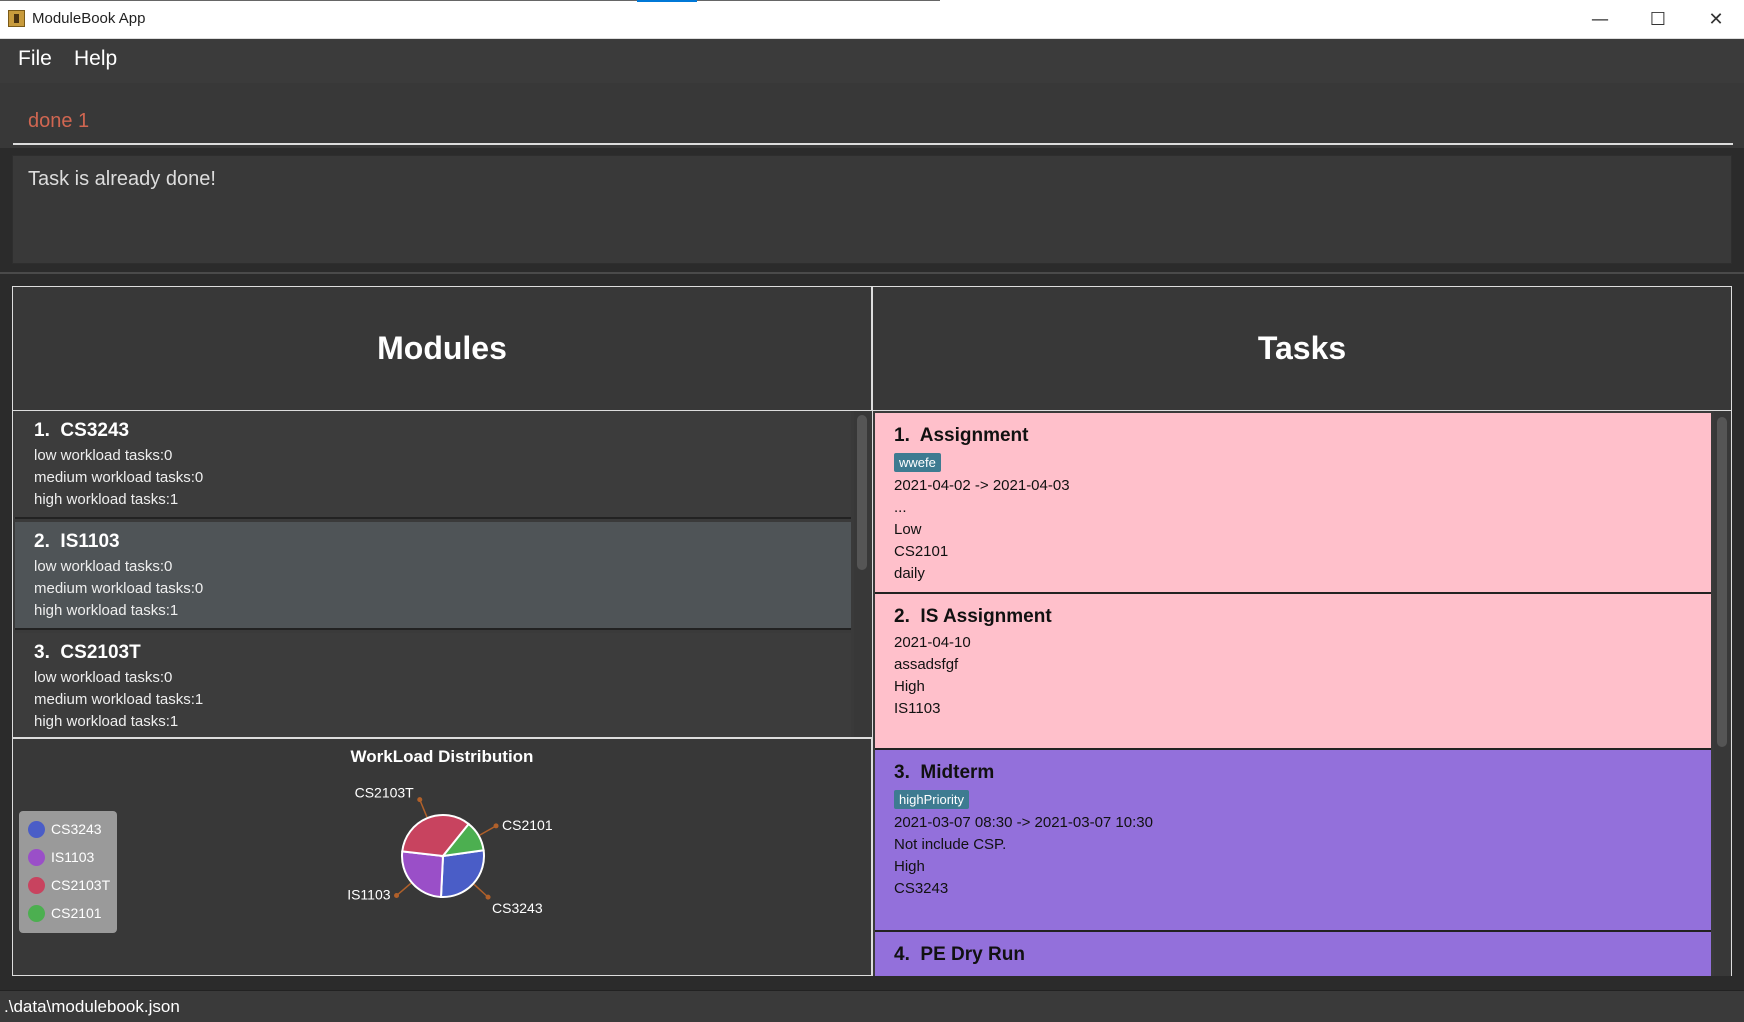 The width and height of the screenshot is (1744, 1022). I want to click on minimize-button: —, so click(1600, 19).